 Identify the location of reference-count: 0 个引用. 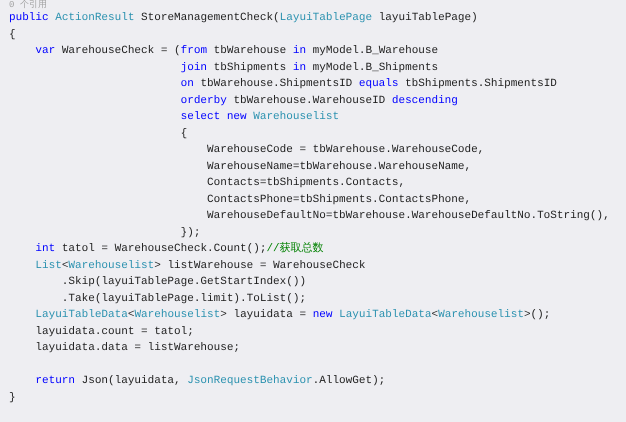
(28, 5).